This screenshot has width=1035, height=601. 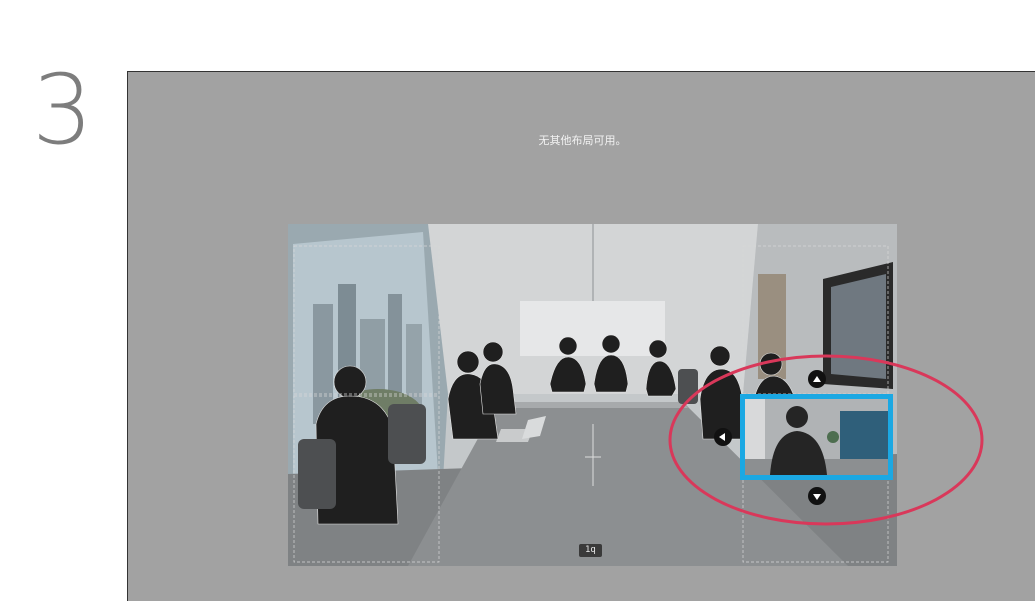 What do you see at coordinates (723, 437) in the screenshot?
I see `arrow-left-icon` at bounding box center [723, 437].